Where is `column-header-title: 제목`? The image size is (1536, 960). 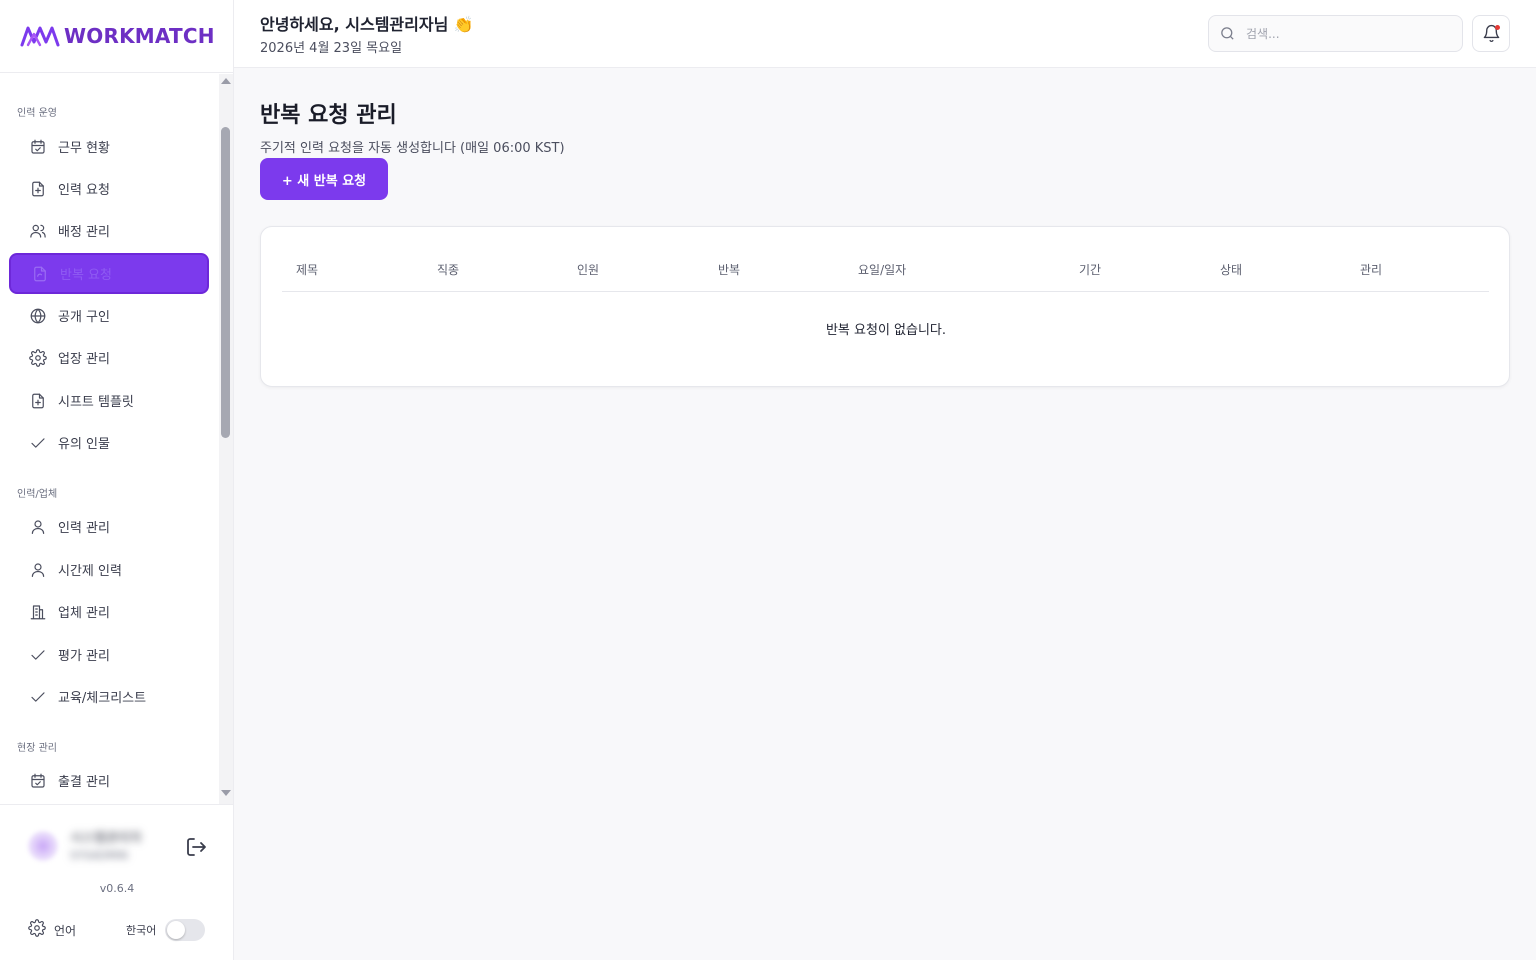
column-header-title: 제목 is located at coordinates (307, 269).